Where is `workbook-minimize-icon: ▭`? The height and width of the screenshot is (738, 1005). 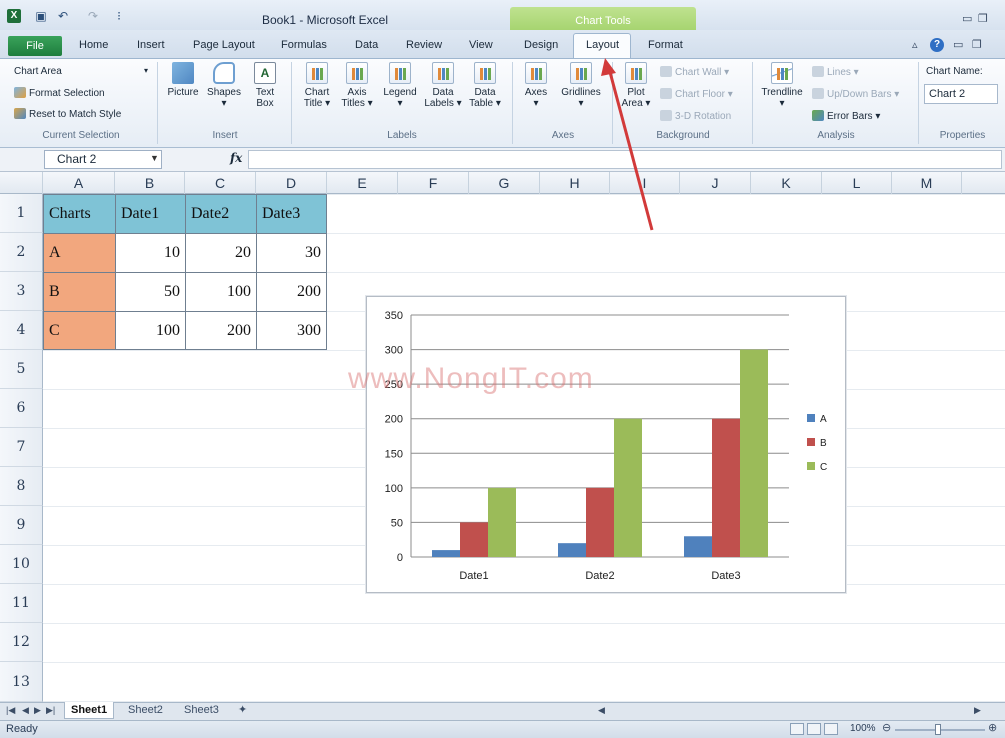 workbook-minimize-icon: ▭ is located at coordinates (958, 44).